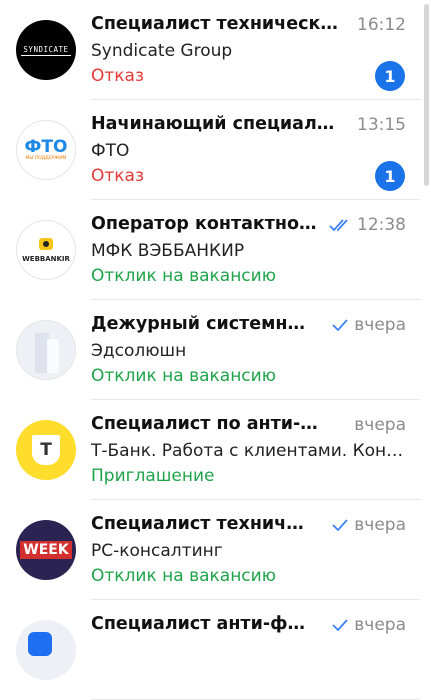 This screenshot has height=700, width=431. Describe the element at coordinates (157, 551) in the screenshot. I see `company-name: РС-консалтинг` at that location.